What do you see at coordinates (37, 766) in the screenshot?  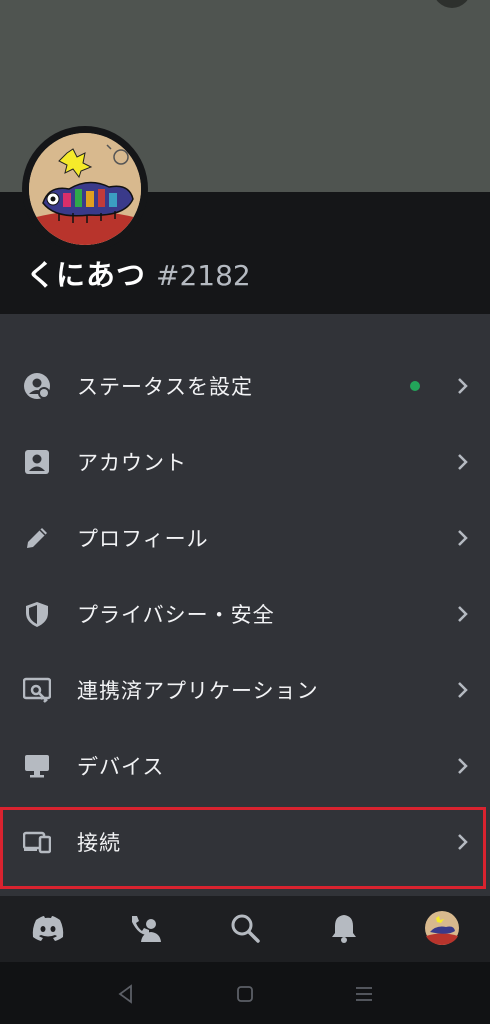 I see `monitor-icon` at bounding box center [37, 766].